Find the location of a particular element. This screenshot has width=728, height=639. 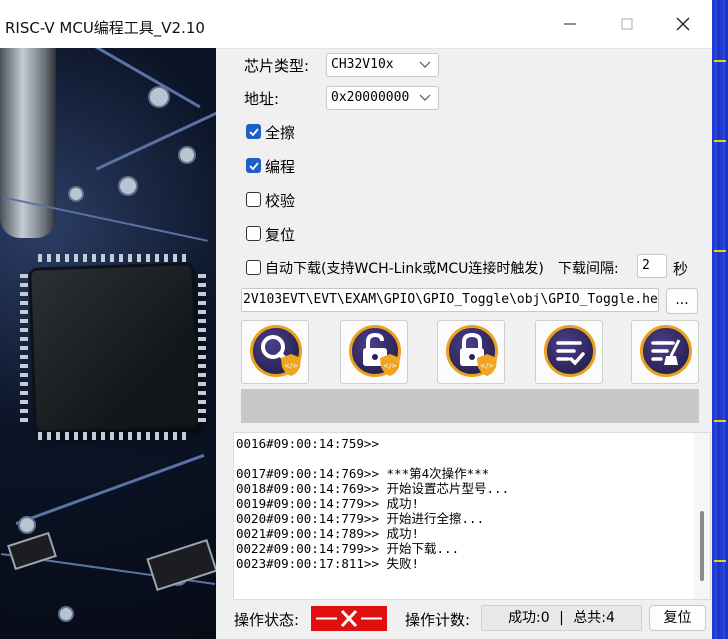

interval-unit-label: 秒 is located at coordinates (681, 269).